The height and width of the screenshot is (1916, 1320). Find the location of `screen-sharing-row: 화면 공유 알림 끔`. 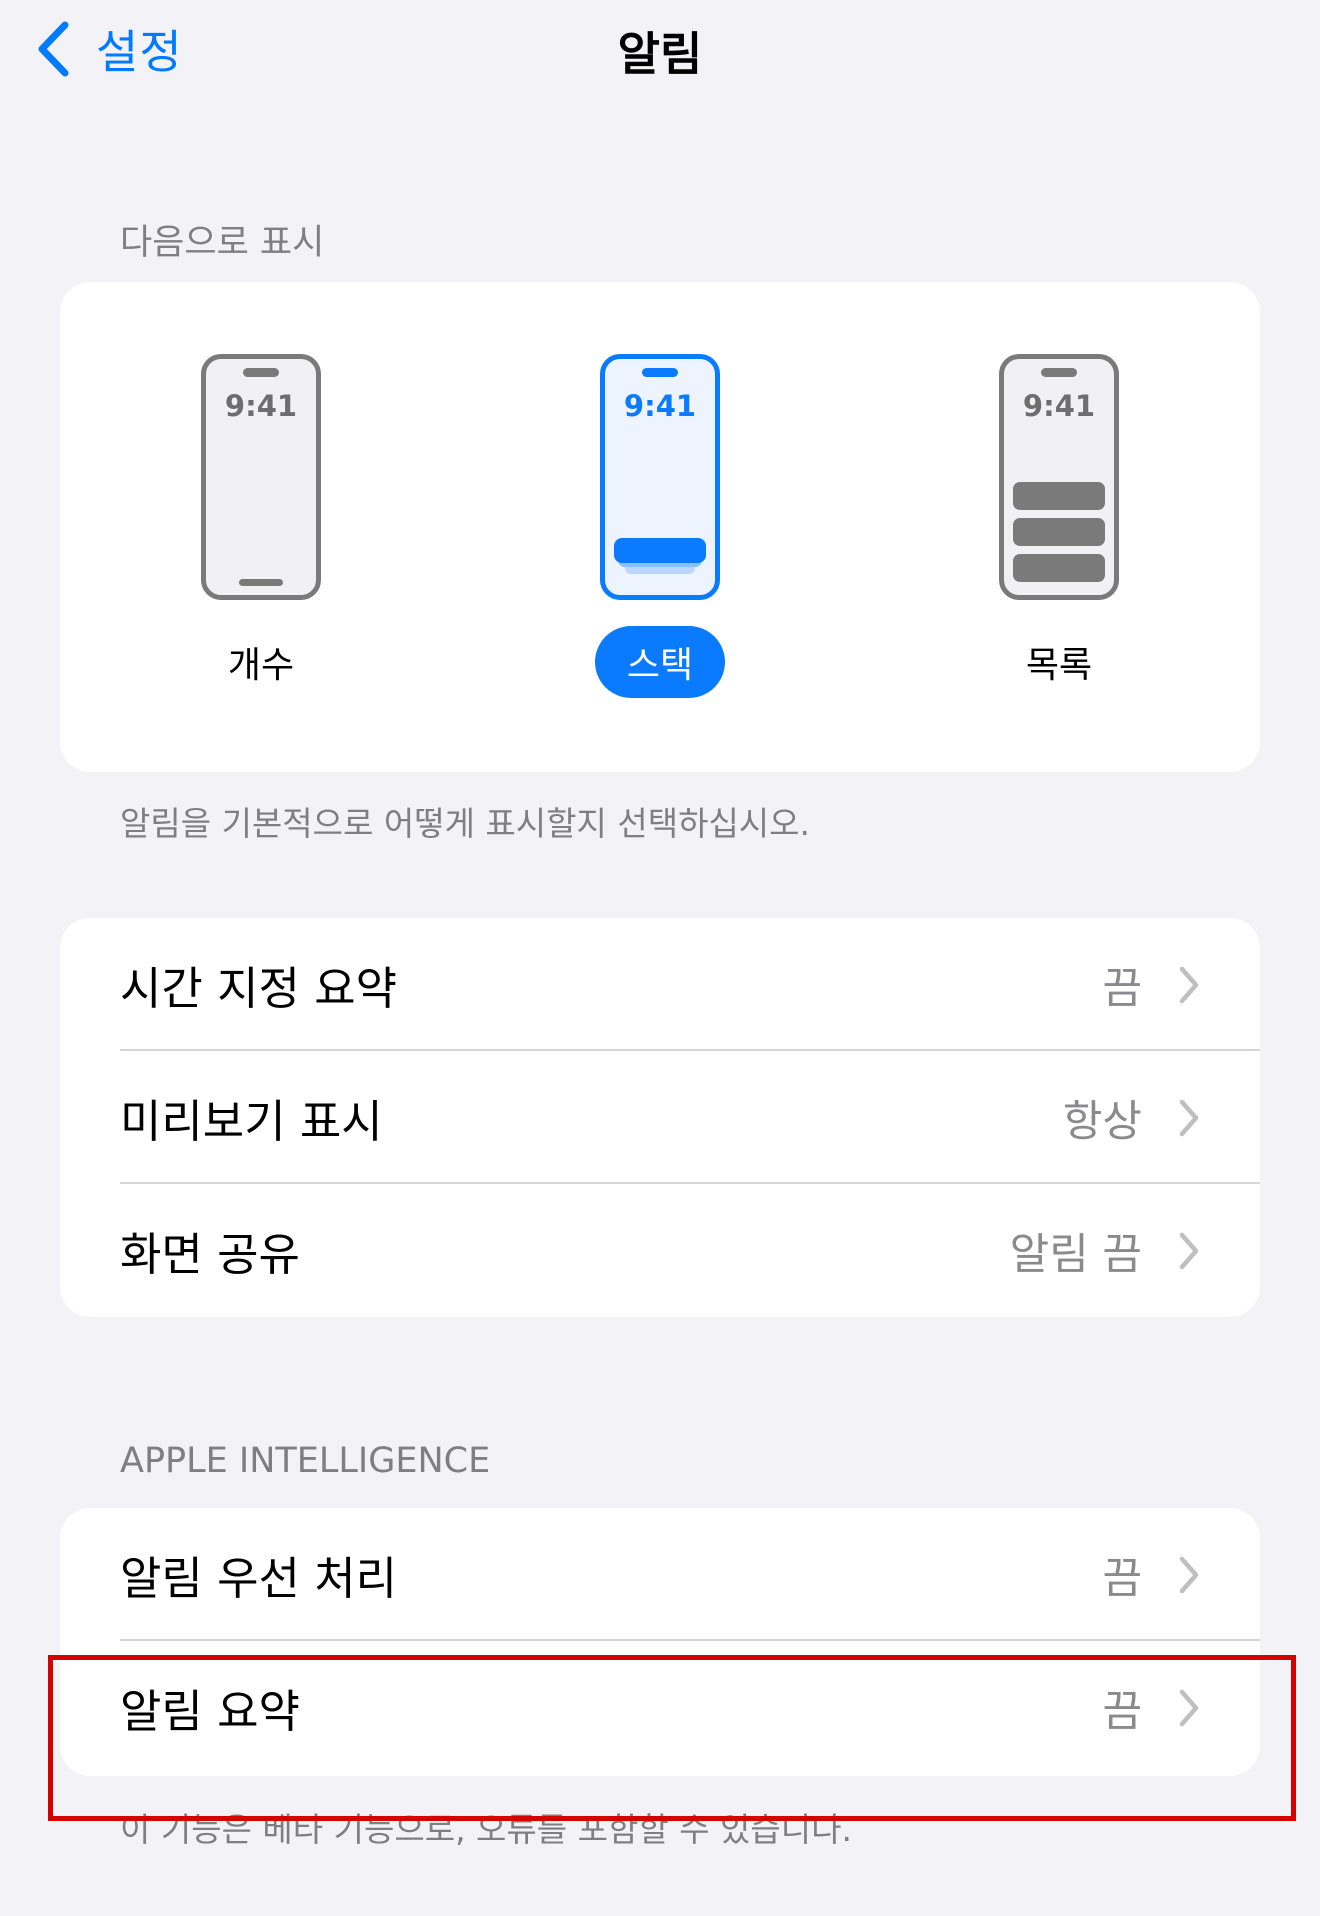

screen-sharing-row: 화면 공유 알림 끔 is located at coordinates (660, 1250).